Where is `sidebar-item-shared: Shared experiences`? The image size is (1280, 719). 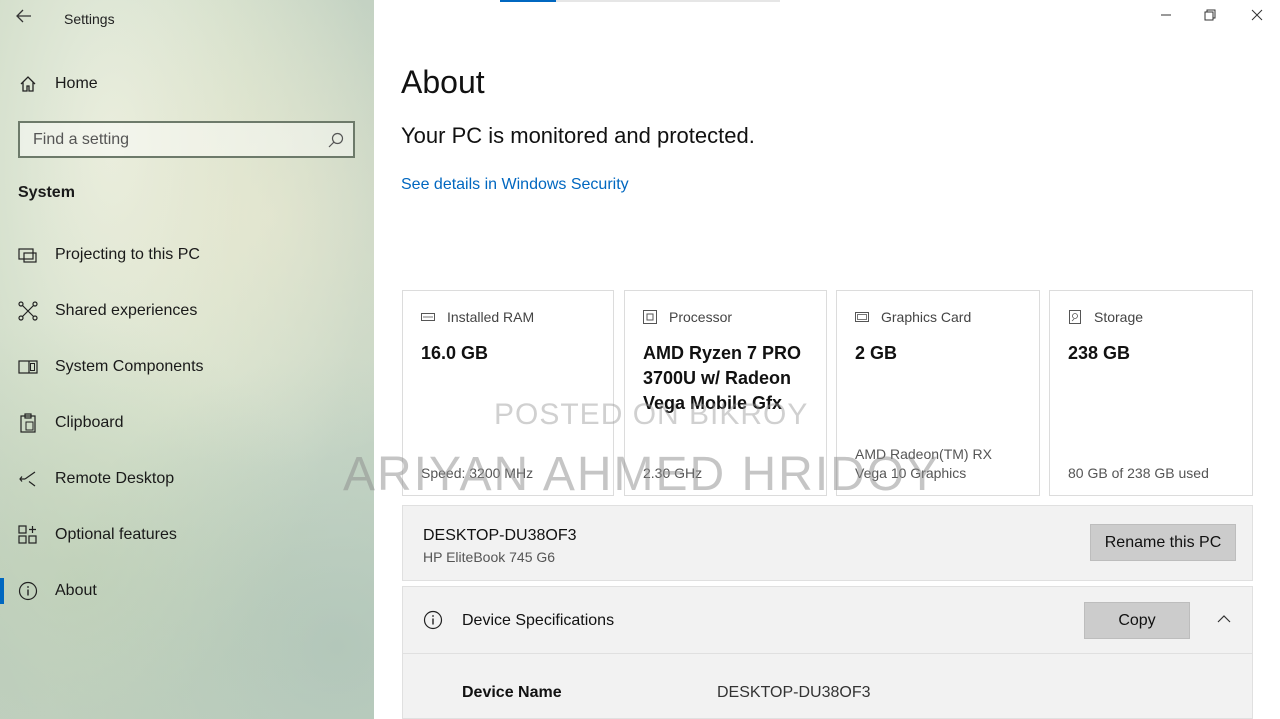
sidebar-item-shared: Shared experiences is located at coordinates (187, 311).